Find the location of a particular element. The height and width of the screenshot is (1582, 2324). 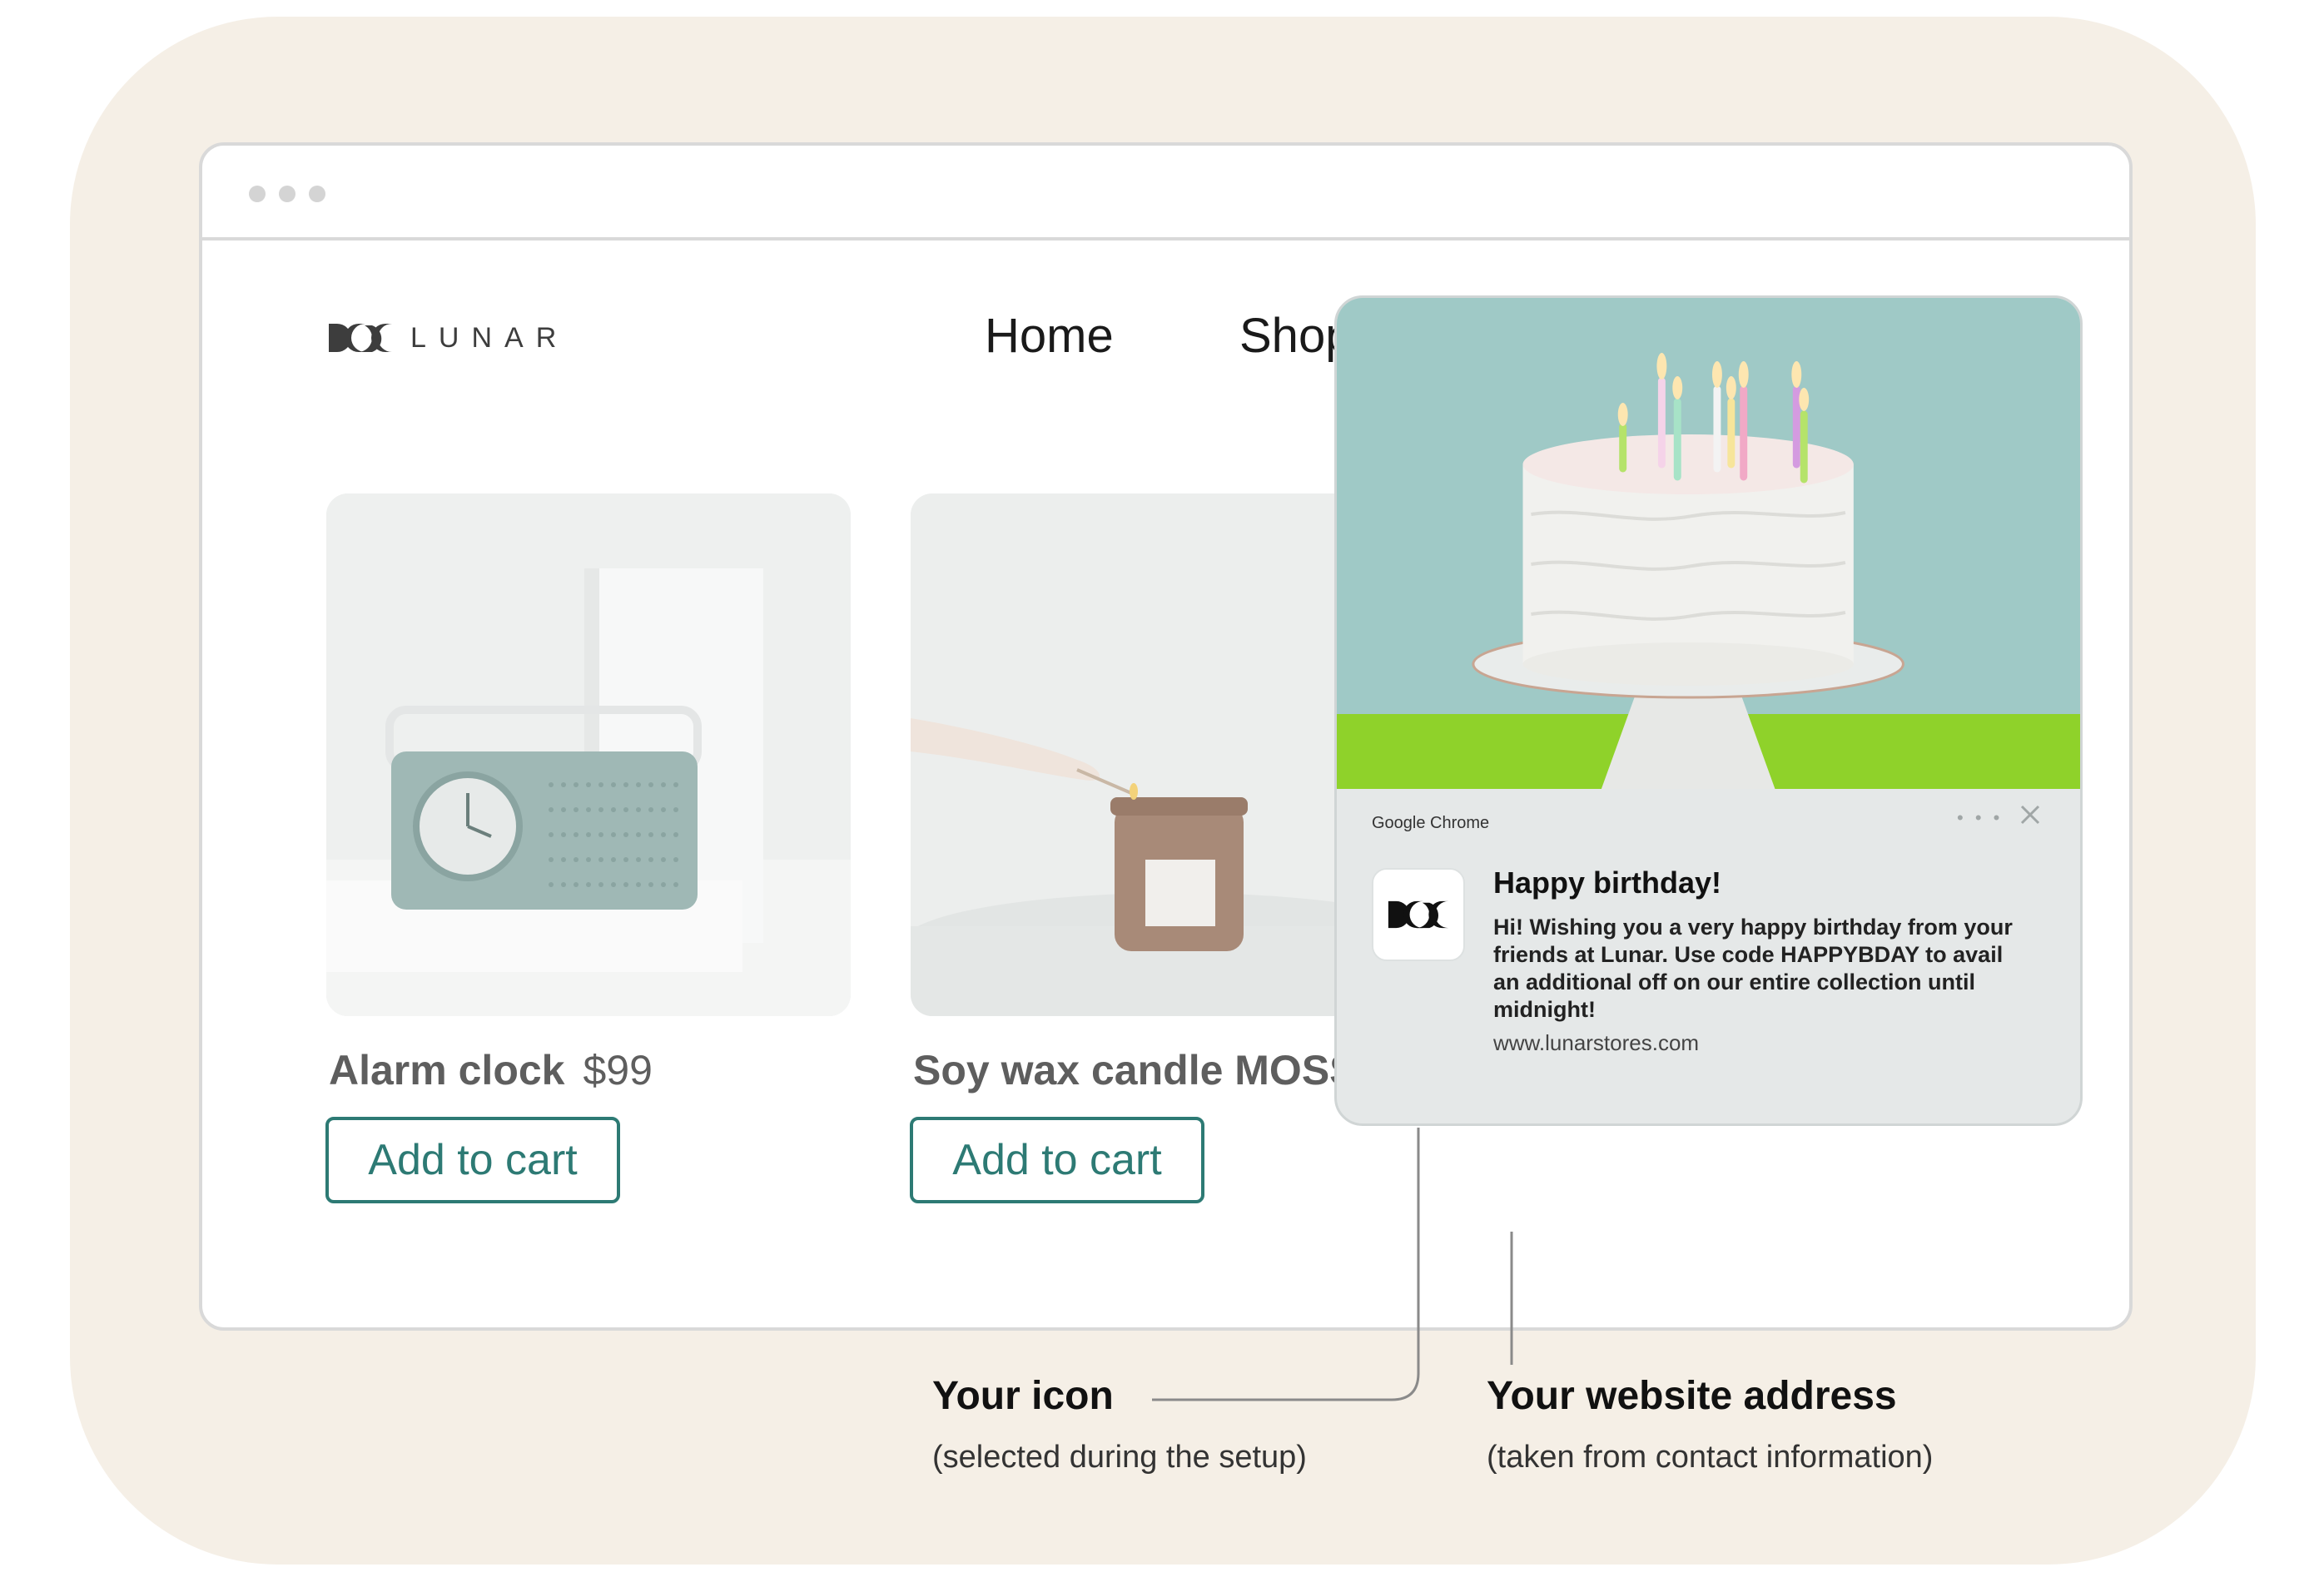

annotation-icon-title: Your icon is located at coordinates (1023, 1396).